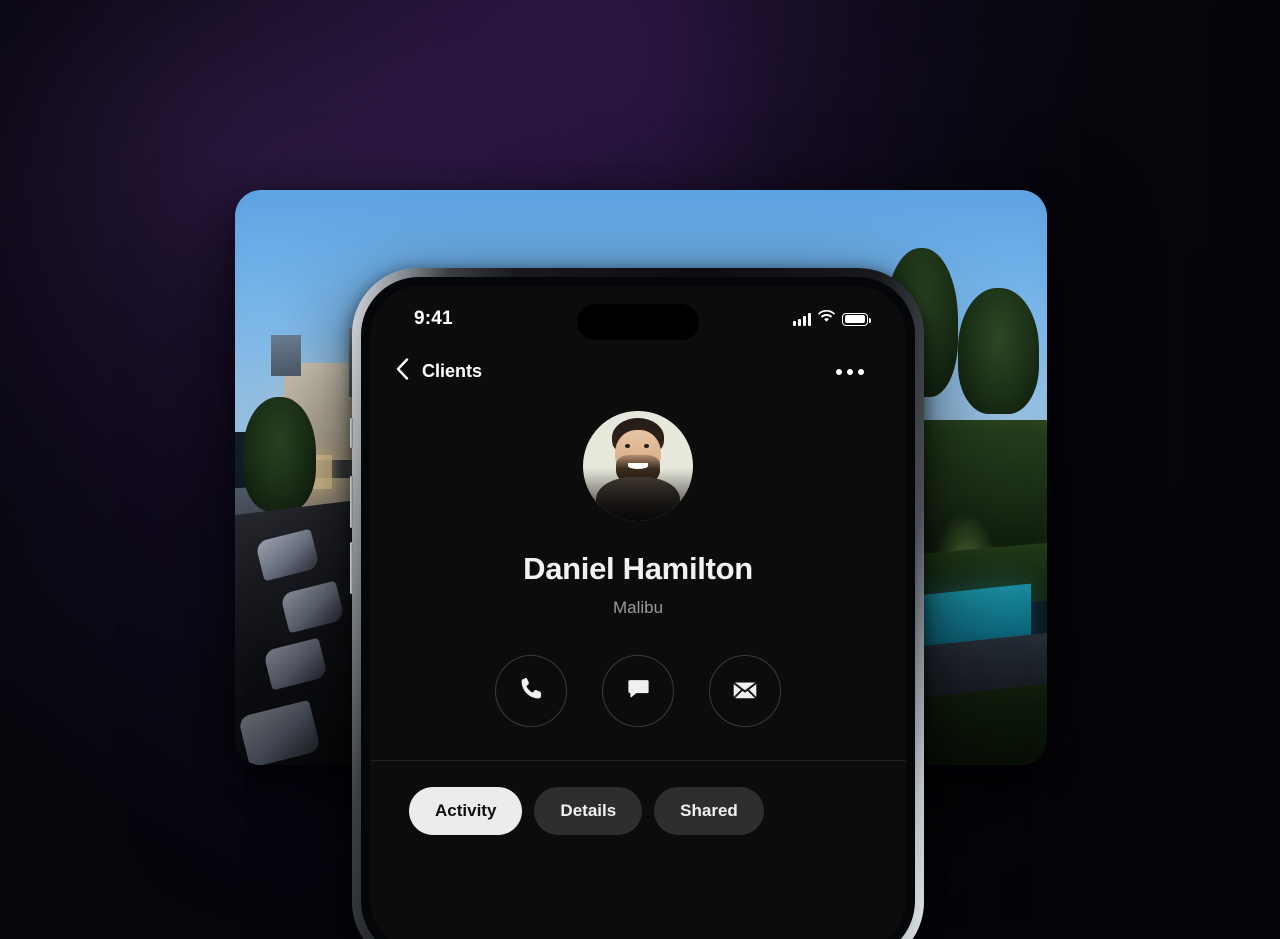 Image resolution: width=1280 pixels, height=939 pixels. Describe the element at coordinates (638, 363) in the screenshot. I see `nav-bar: Clients` at that location.